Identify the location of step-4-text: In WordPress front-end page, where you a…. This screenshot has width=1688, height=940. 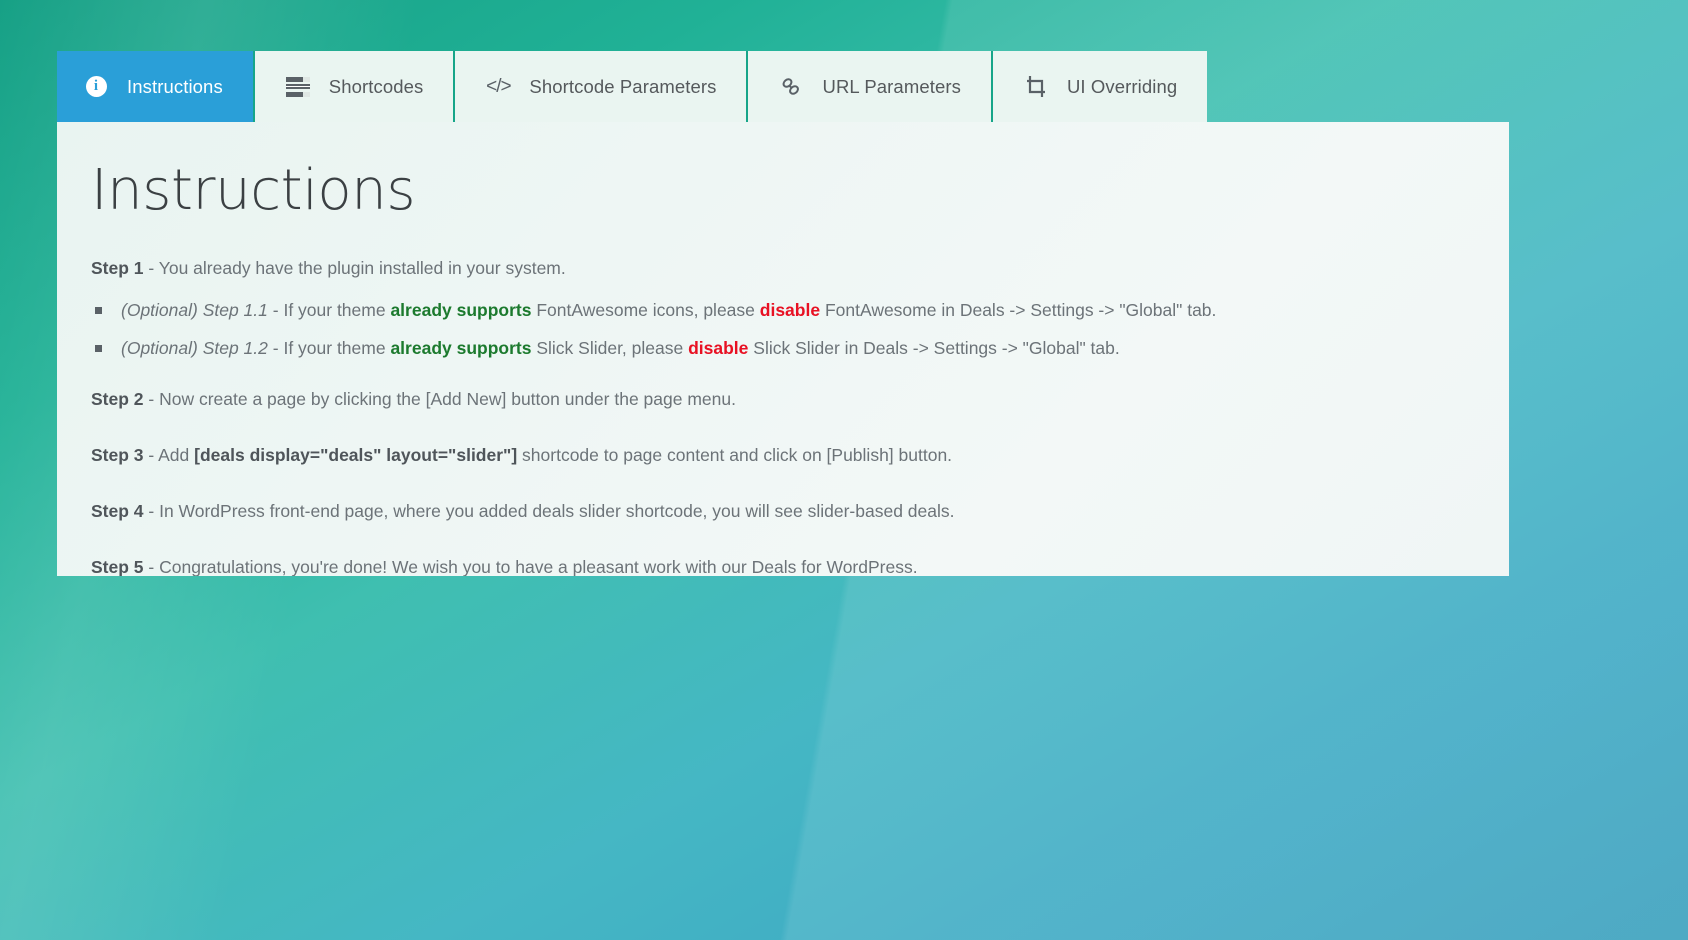
(557, 511).